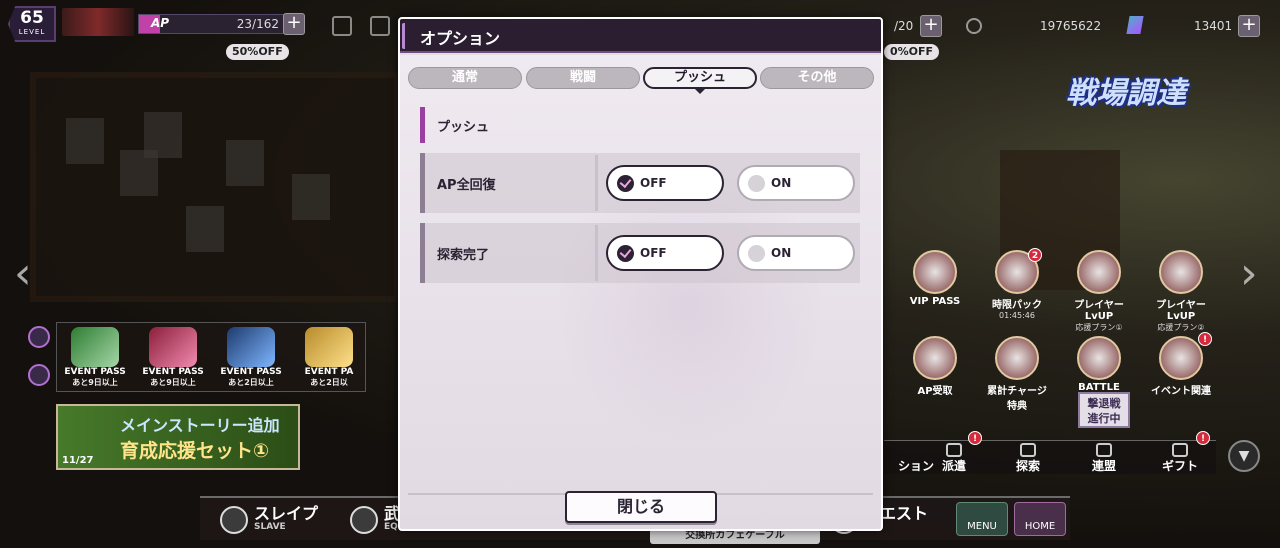 This screenshot has height=548, width=1280. I want to click on ap-recovery-off-option: OFF, so click(665, 183).